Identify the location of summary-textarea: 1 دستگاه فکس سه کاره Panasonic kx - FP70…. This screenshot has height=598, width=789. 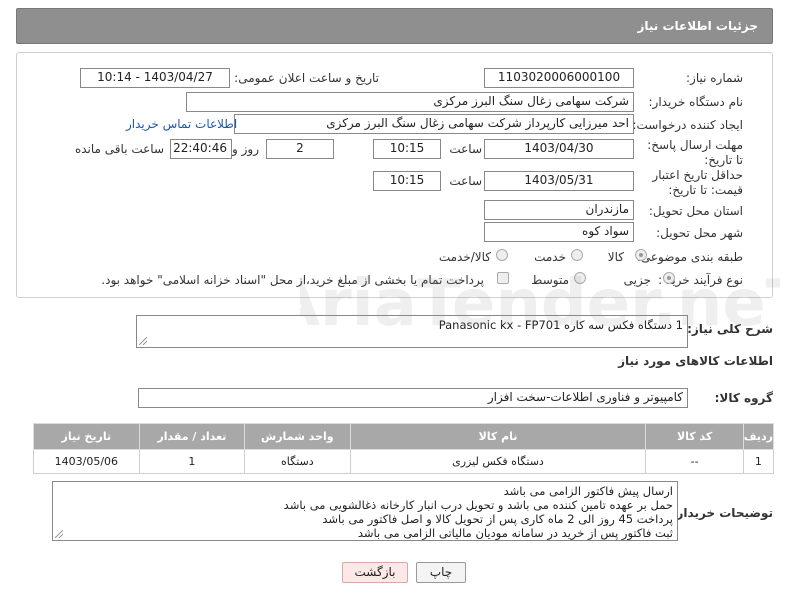
(412, 331).